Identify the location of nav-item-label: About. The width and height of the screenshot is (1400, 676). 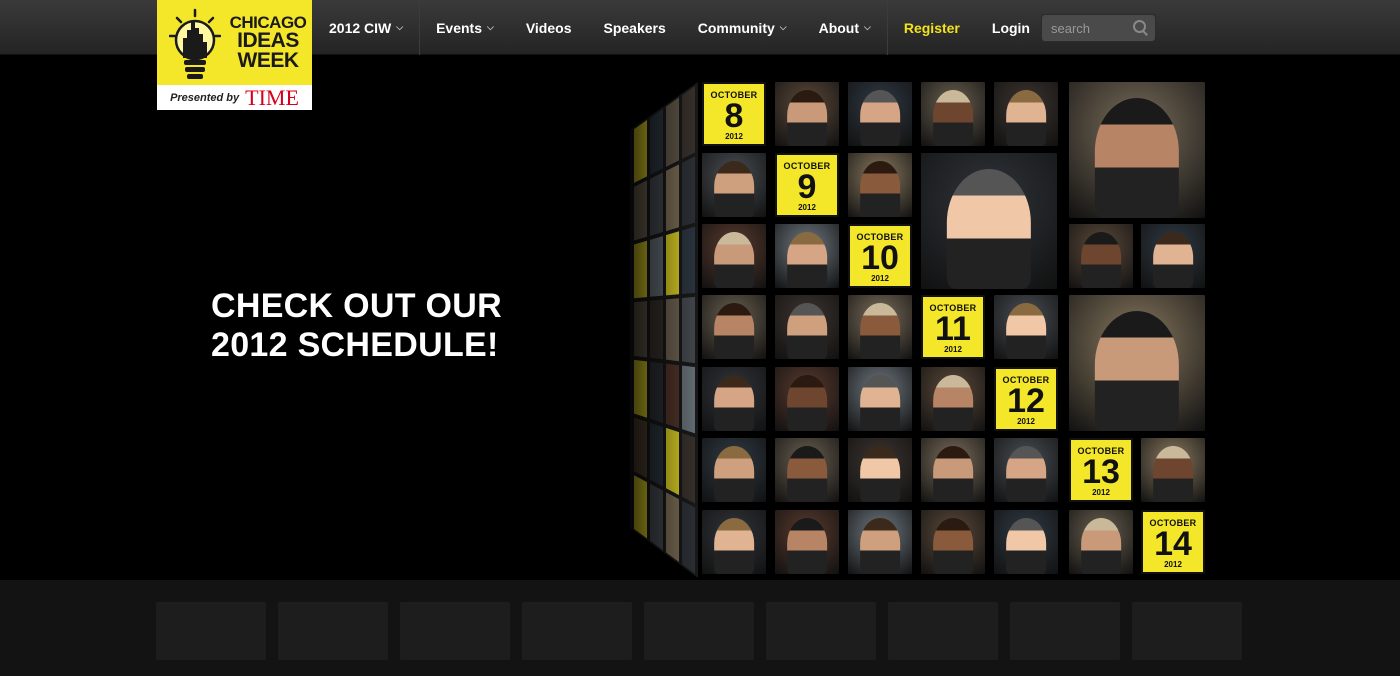
(839, 27).